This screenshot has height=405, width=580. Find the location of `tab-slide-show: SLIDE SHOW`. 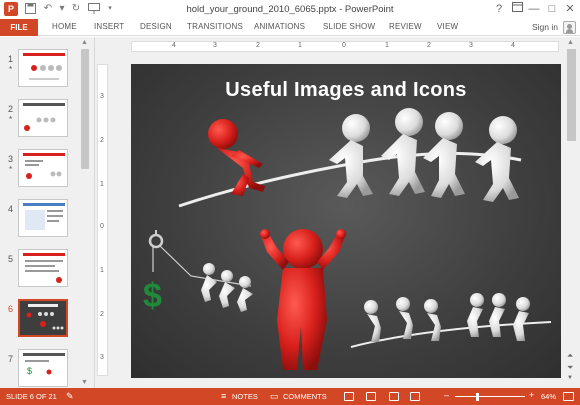

tab-slide-show: SLIDE SHOW is located at coordinates (349, 26).